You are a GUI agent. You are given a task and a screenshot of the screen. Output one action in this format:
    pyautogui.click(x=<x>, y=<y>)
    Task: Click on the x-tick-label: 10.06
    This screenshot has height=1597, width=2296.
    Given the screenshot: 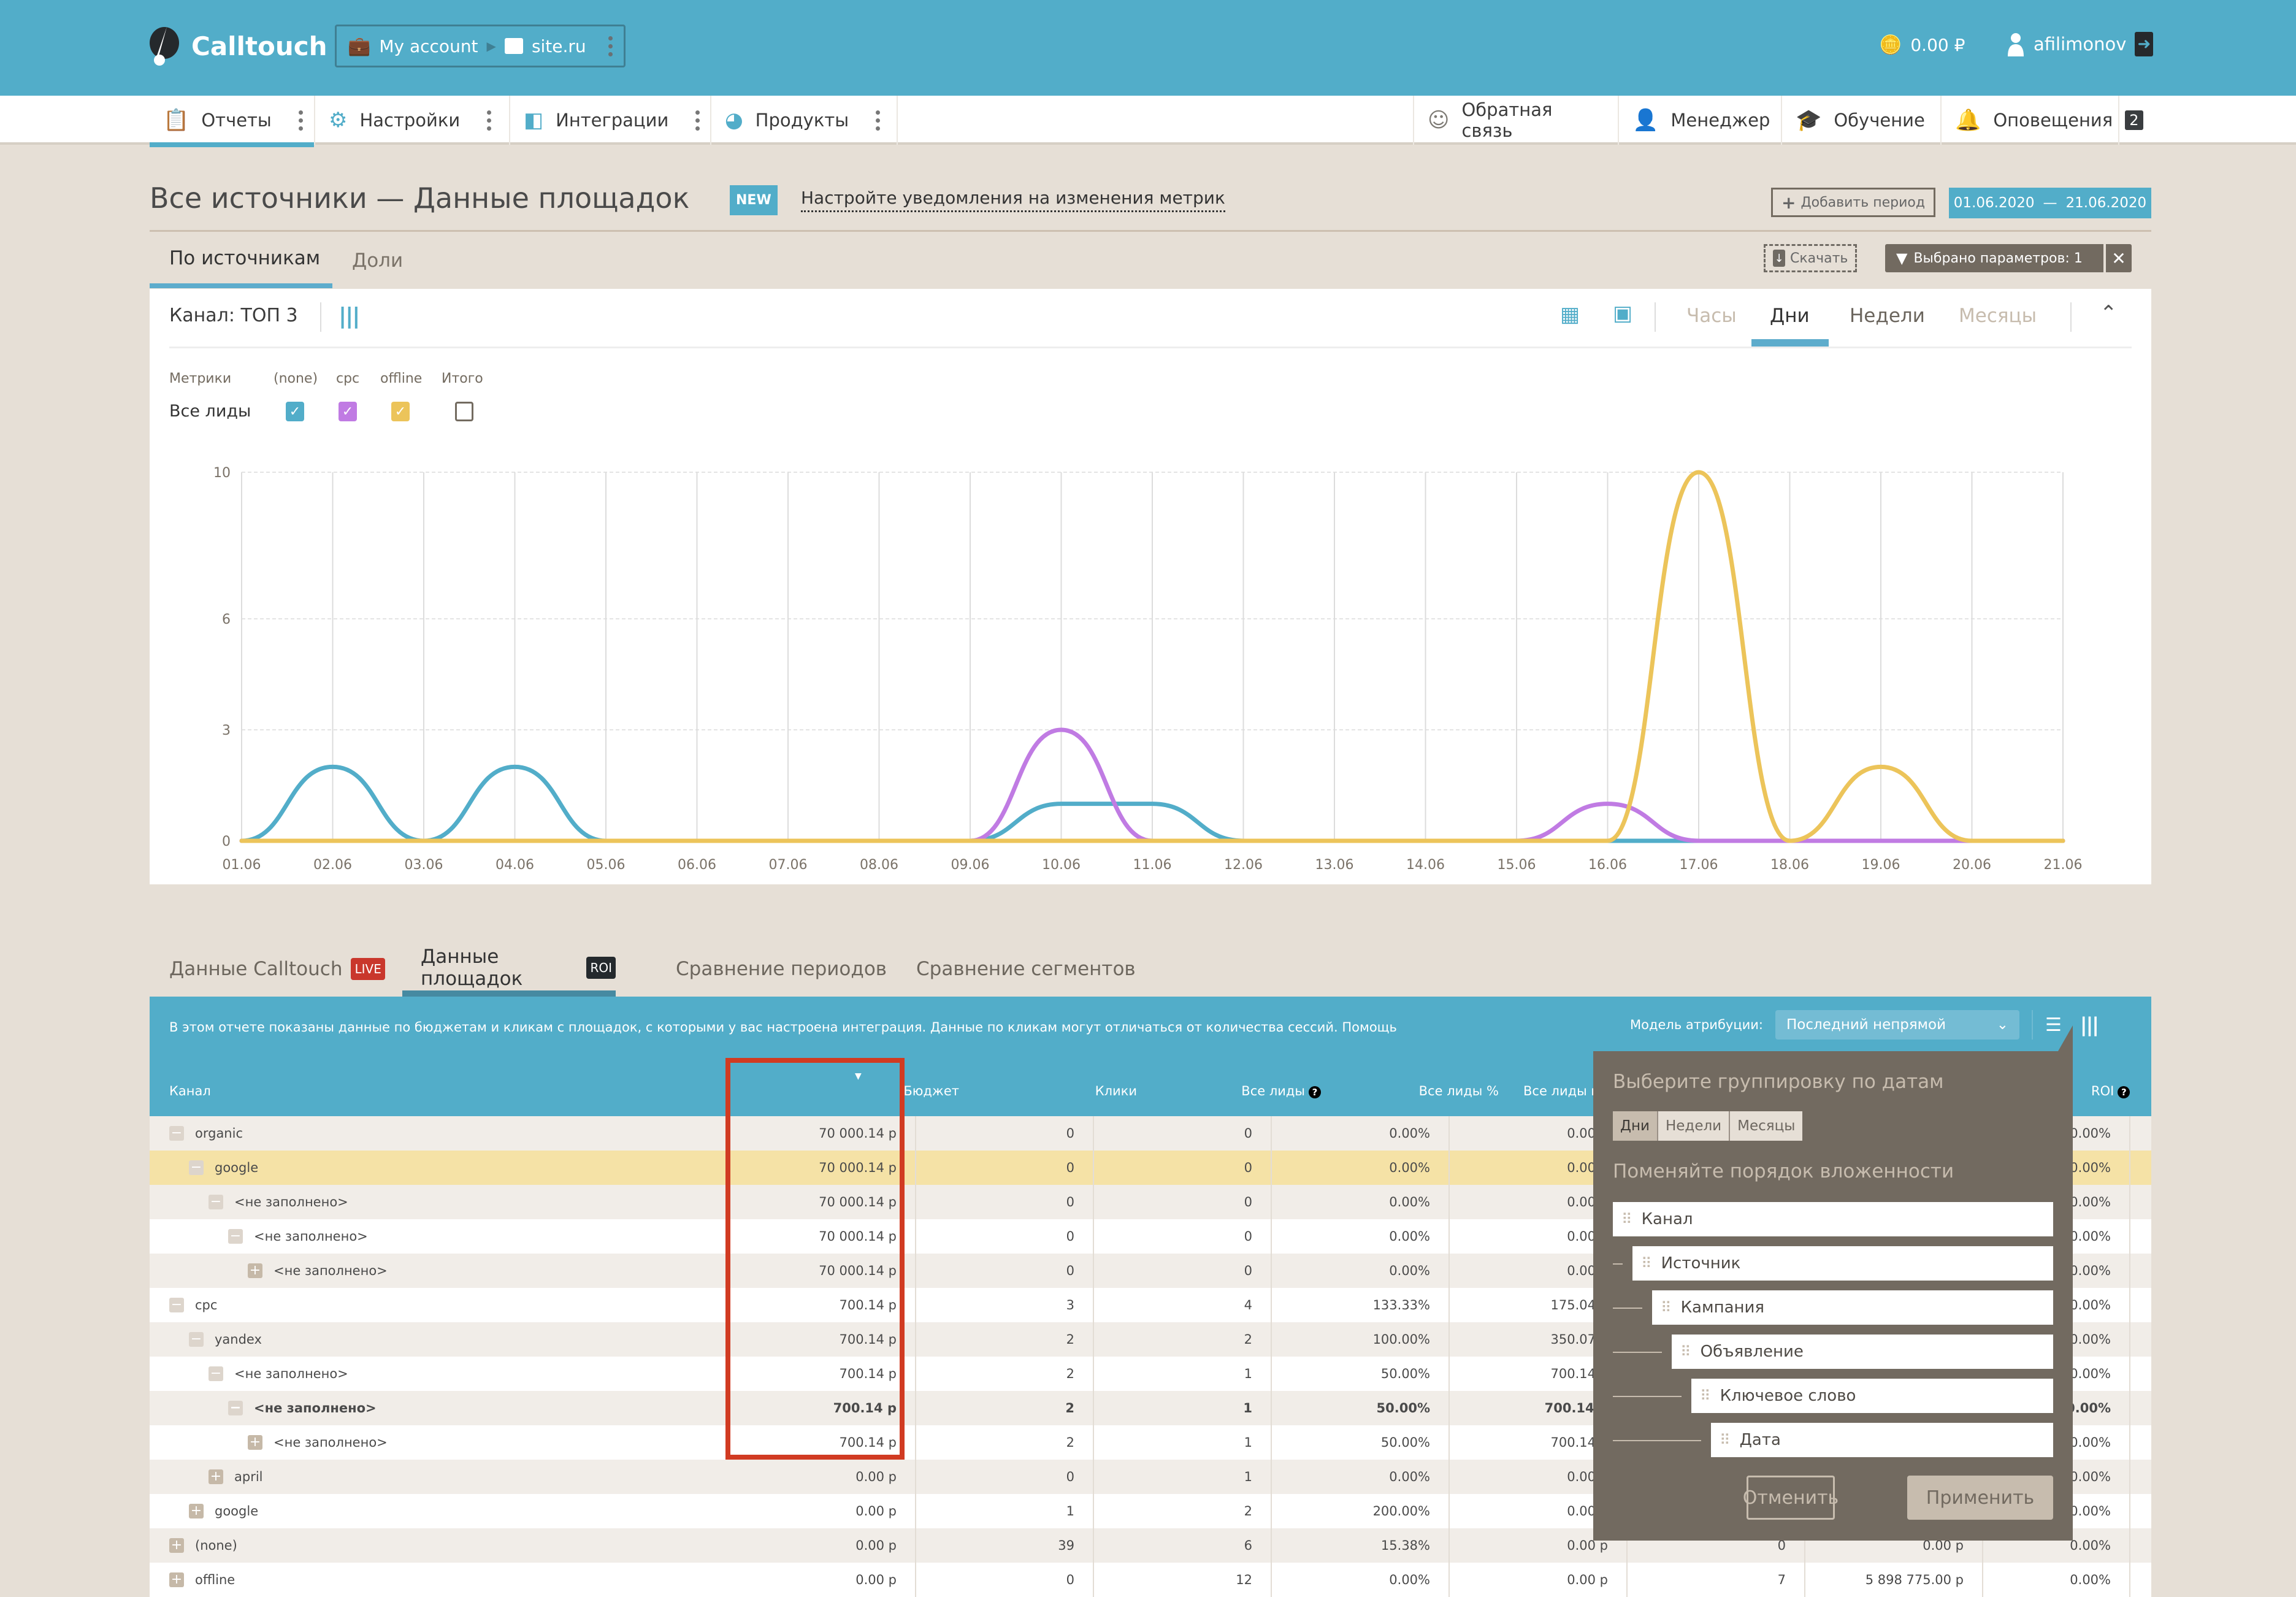 What is the action you would take?
    pyautogui.click(x=1061, y=865)
    